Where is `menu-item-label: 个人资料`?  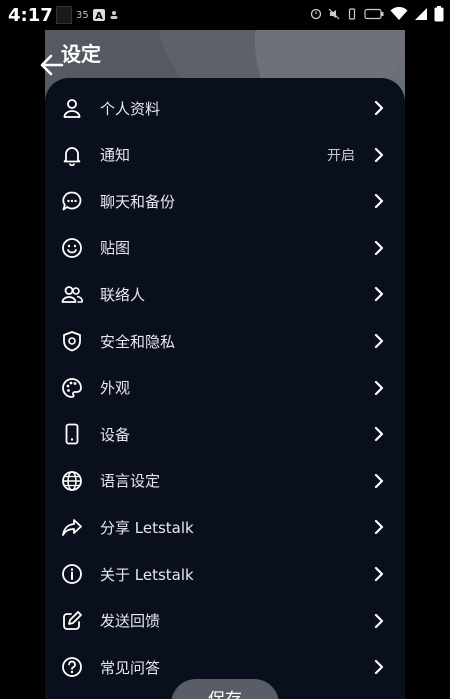 menu-item-label: 个人资料 is located at coordinates (130, 108).